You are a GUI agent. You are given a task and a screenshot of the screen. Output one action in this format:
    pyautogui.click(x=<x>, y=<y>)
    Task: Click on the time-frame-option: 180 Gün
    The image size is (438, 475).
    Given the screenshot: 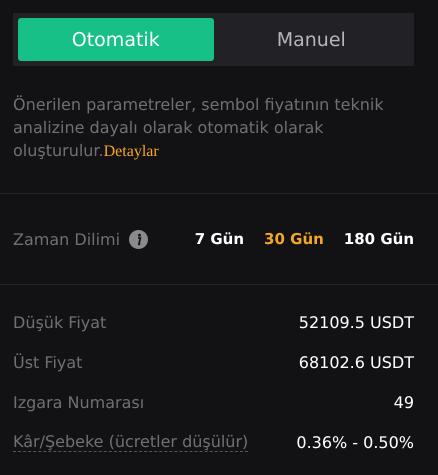 What is the action you would take?
    pyautogui.click(x=379, y=239)
    